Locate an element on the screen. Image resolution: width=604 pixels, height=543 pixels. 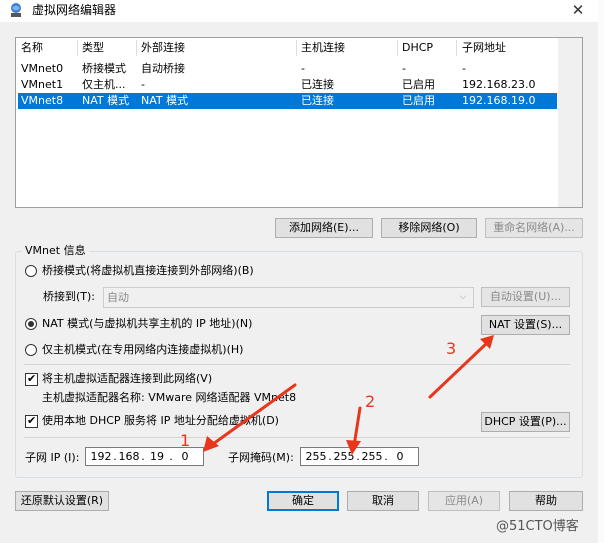
annotation-arrows is located at coordinates (348, 395).